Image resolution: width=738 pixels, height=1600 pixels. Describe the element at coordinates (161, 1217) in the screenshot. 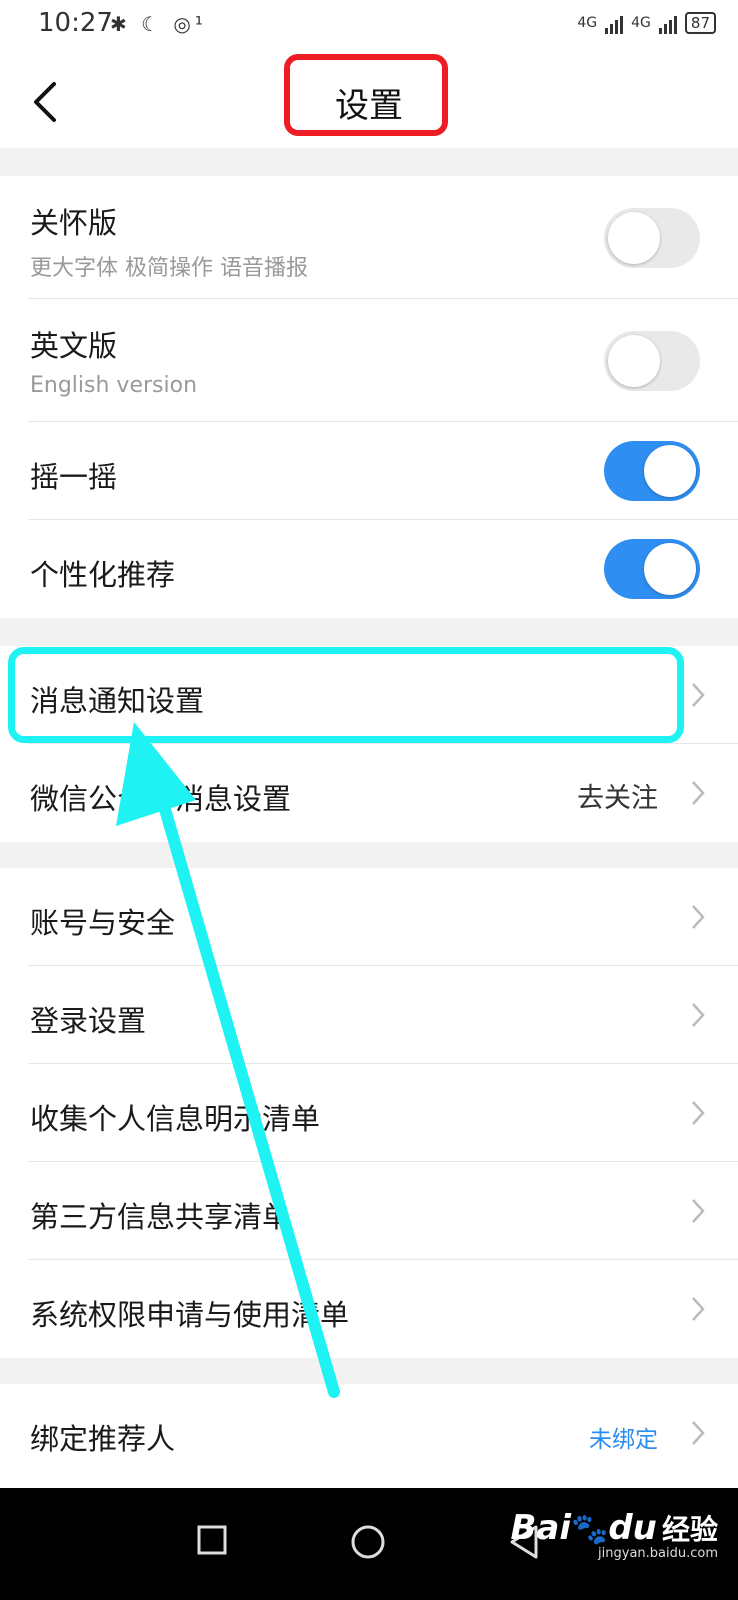

I see `setting-title: 第三方信息共享清单` at that location.